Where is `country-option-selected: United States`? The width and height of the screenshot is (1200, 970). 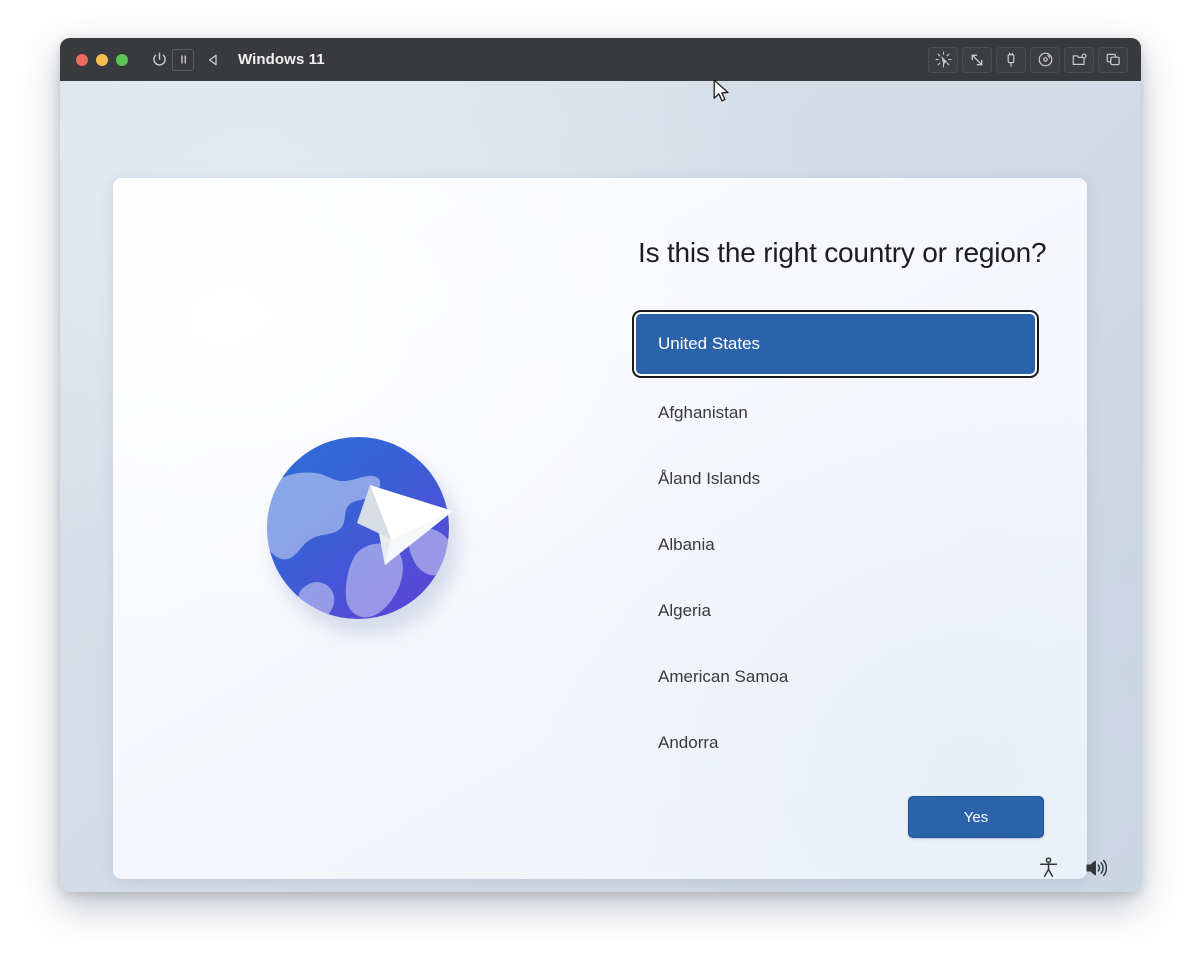 country-option-selected: United States is located at coordinates (835, 344).